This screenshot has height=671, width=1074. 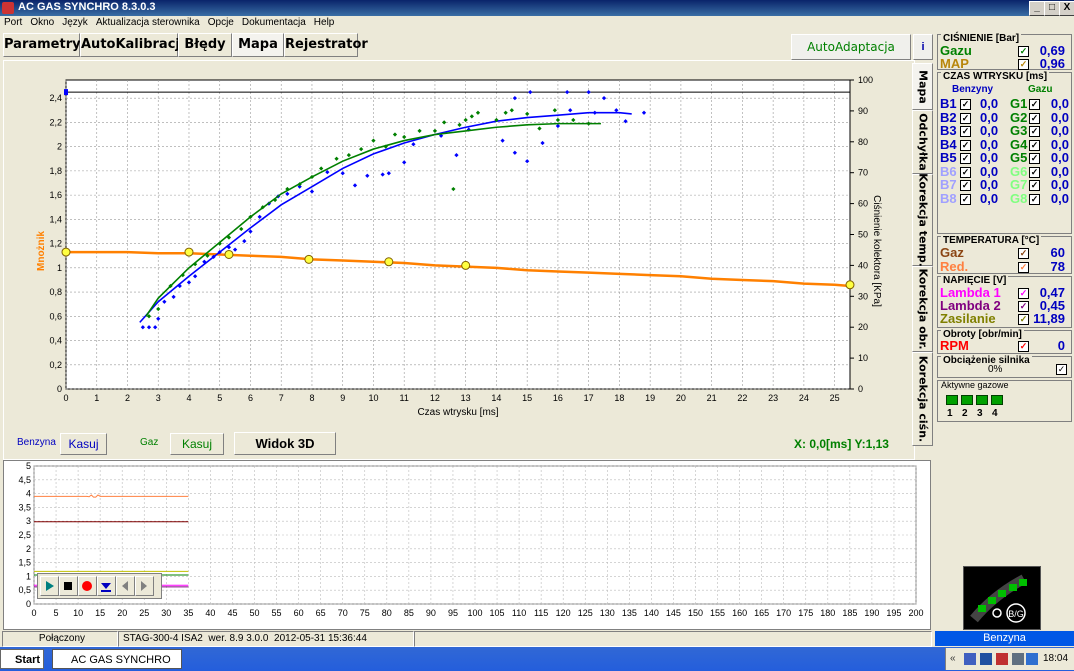 What do you see at coordinates (650, 398) in the screenshot?
I see `x-tick-label: 19` at bounding box center [650, 398].